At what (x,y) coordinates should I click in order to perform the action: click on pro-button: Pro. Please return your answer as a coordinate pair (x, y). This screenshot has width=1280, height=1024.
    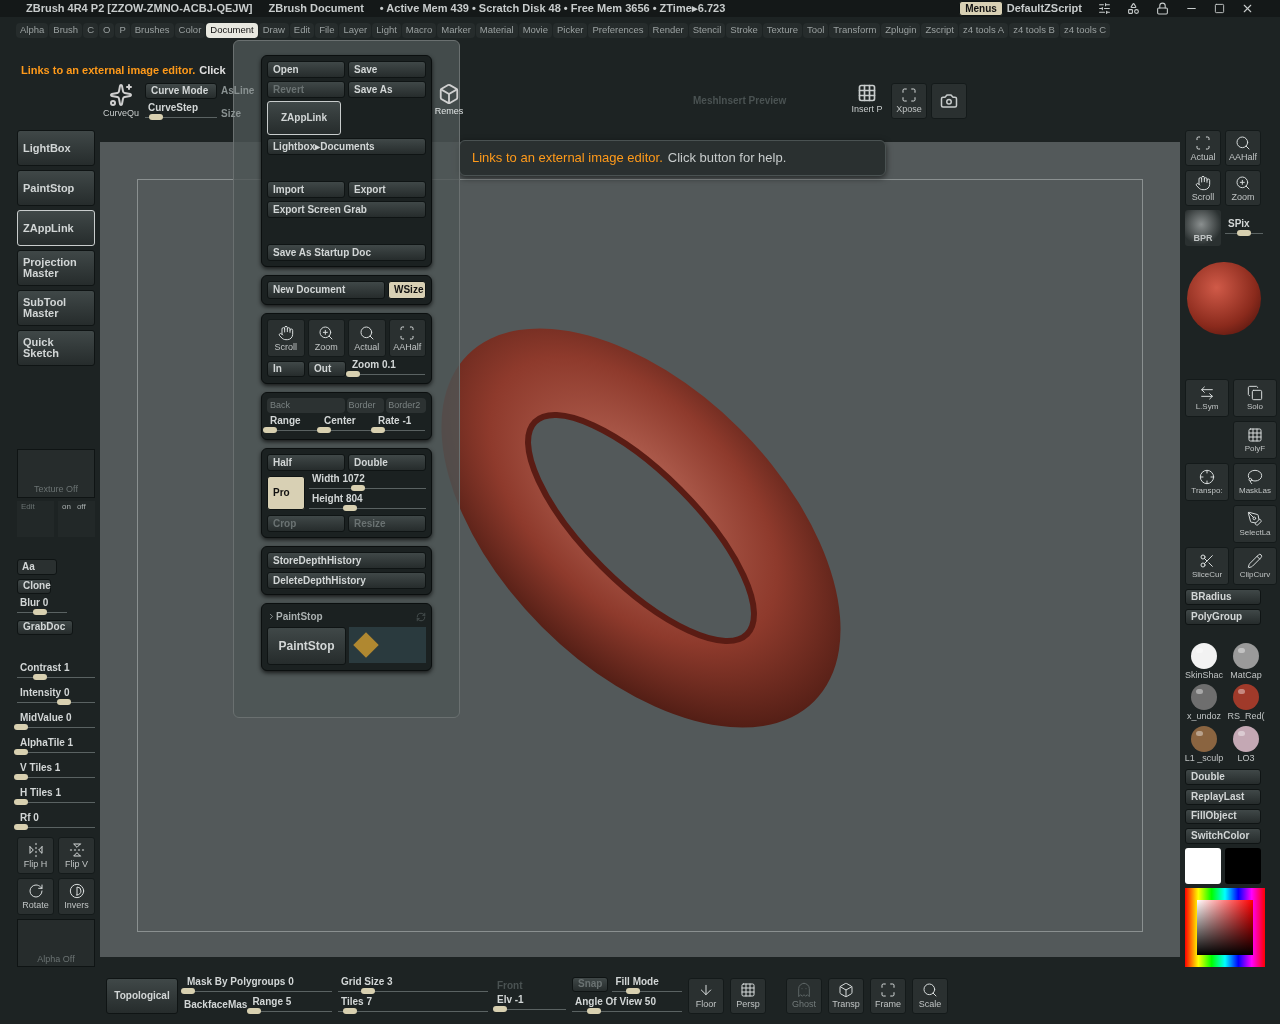
    Looking at the image, I should click on (286, 493).